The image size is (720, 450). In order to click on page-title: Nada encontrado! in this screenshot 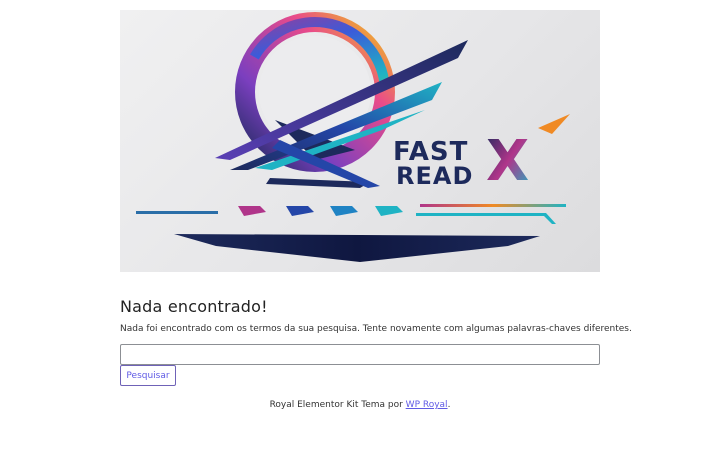, I will do `click(194, 306)`.